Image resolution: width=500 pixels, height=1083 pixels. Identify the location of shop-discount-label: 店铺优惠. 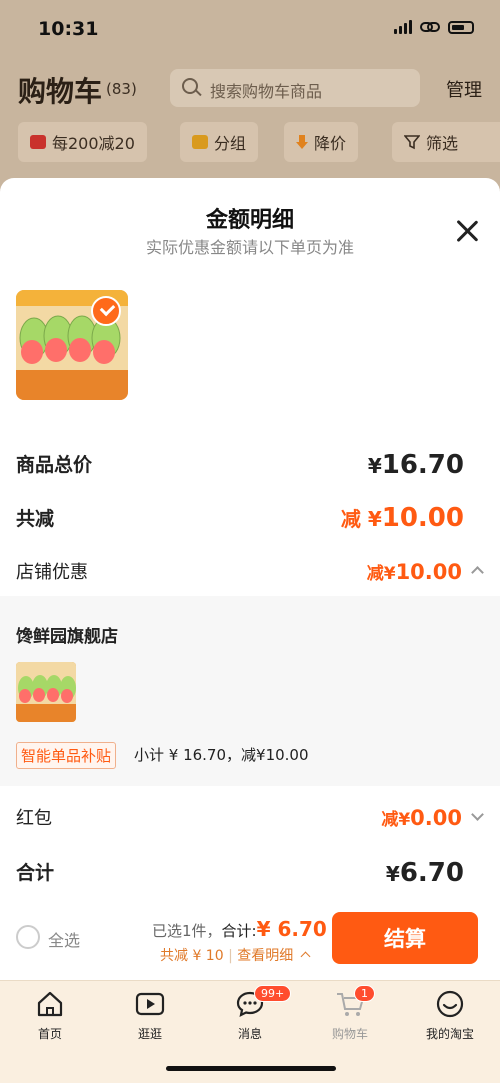
(52, 572).